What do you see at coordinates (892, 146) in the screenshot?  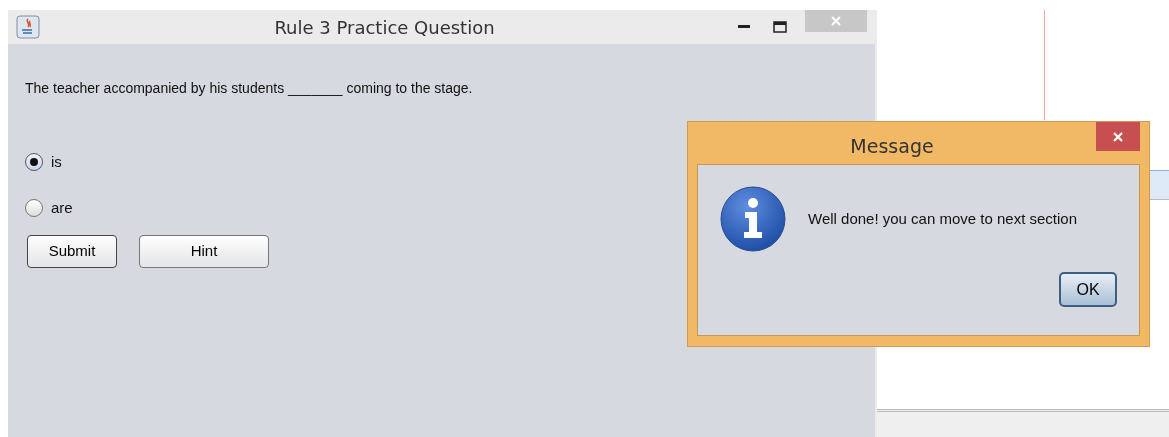 I see `dialog-title: Message` at bounding box center [892, 146].